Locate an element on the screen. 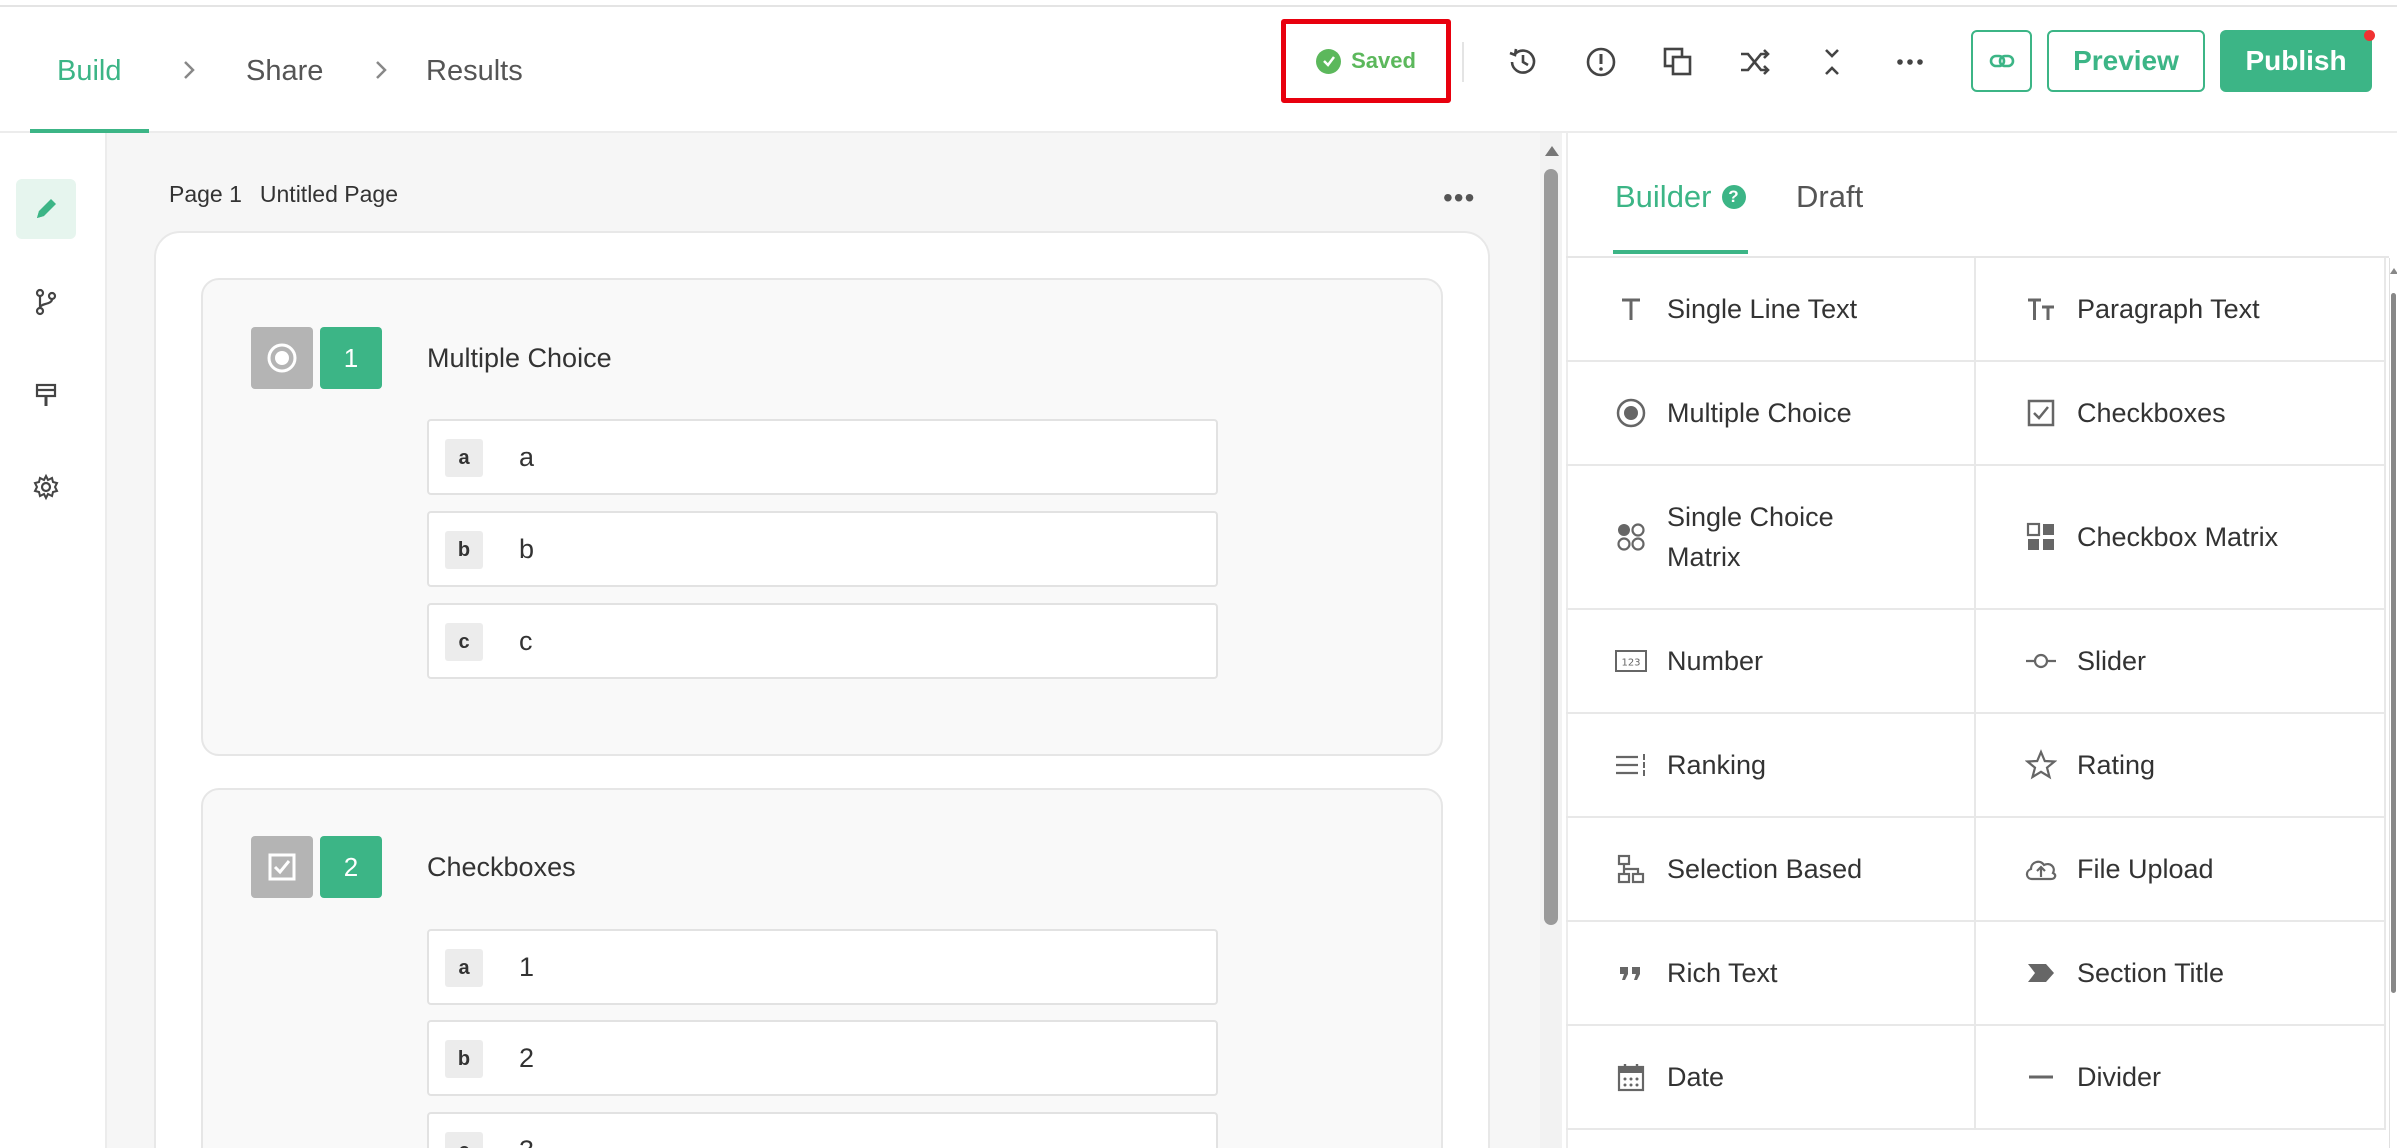 Image resolution: width=2397 pixels, height=1148 pixels. tab-builder: Builder ? is located at coordinates (1680, 197).